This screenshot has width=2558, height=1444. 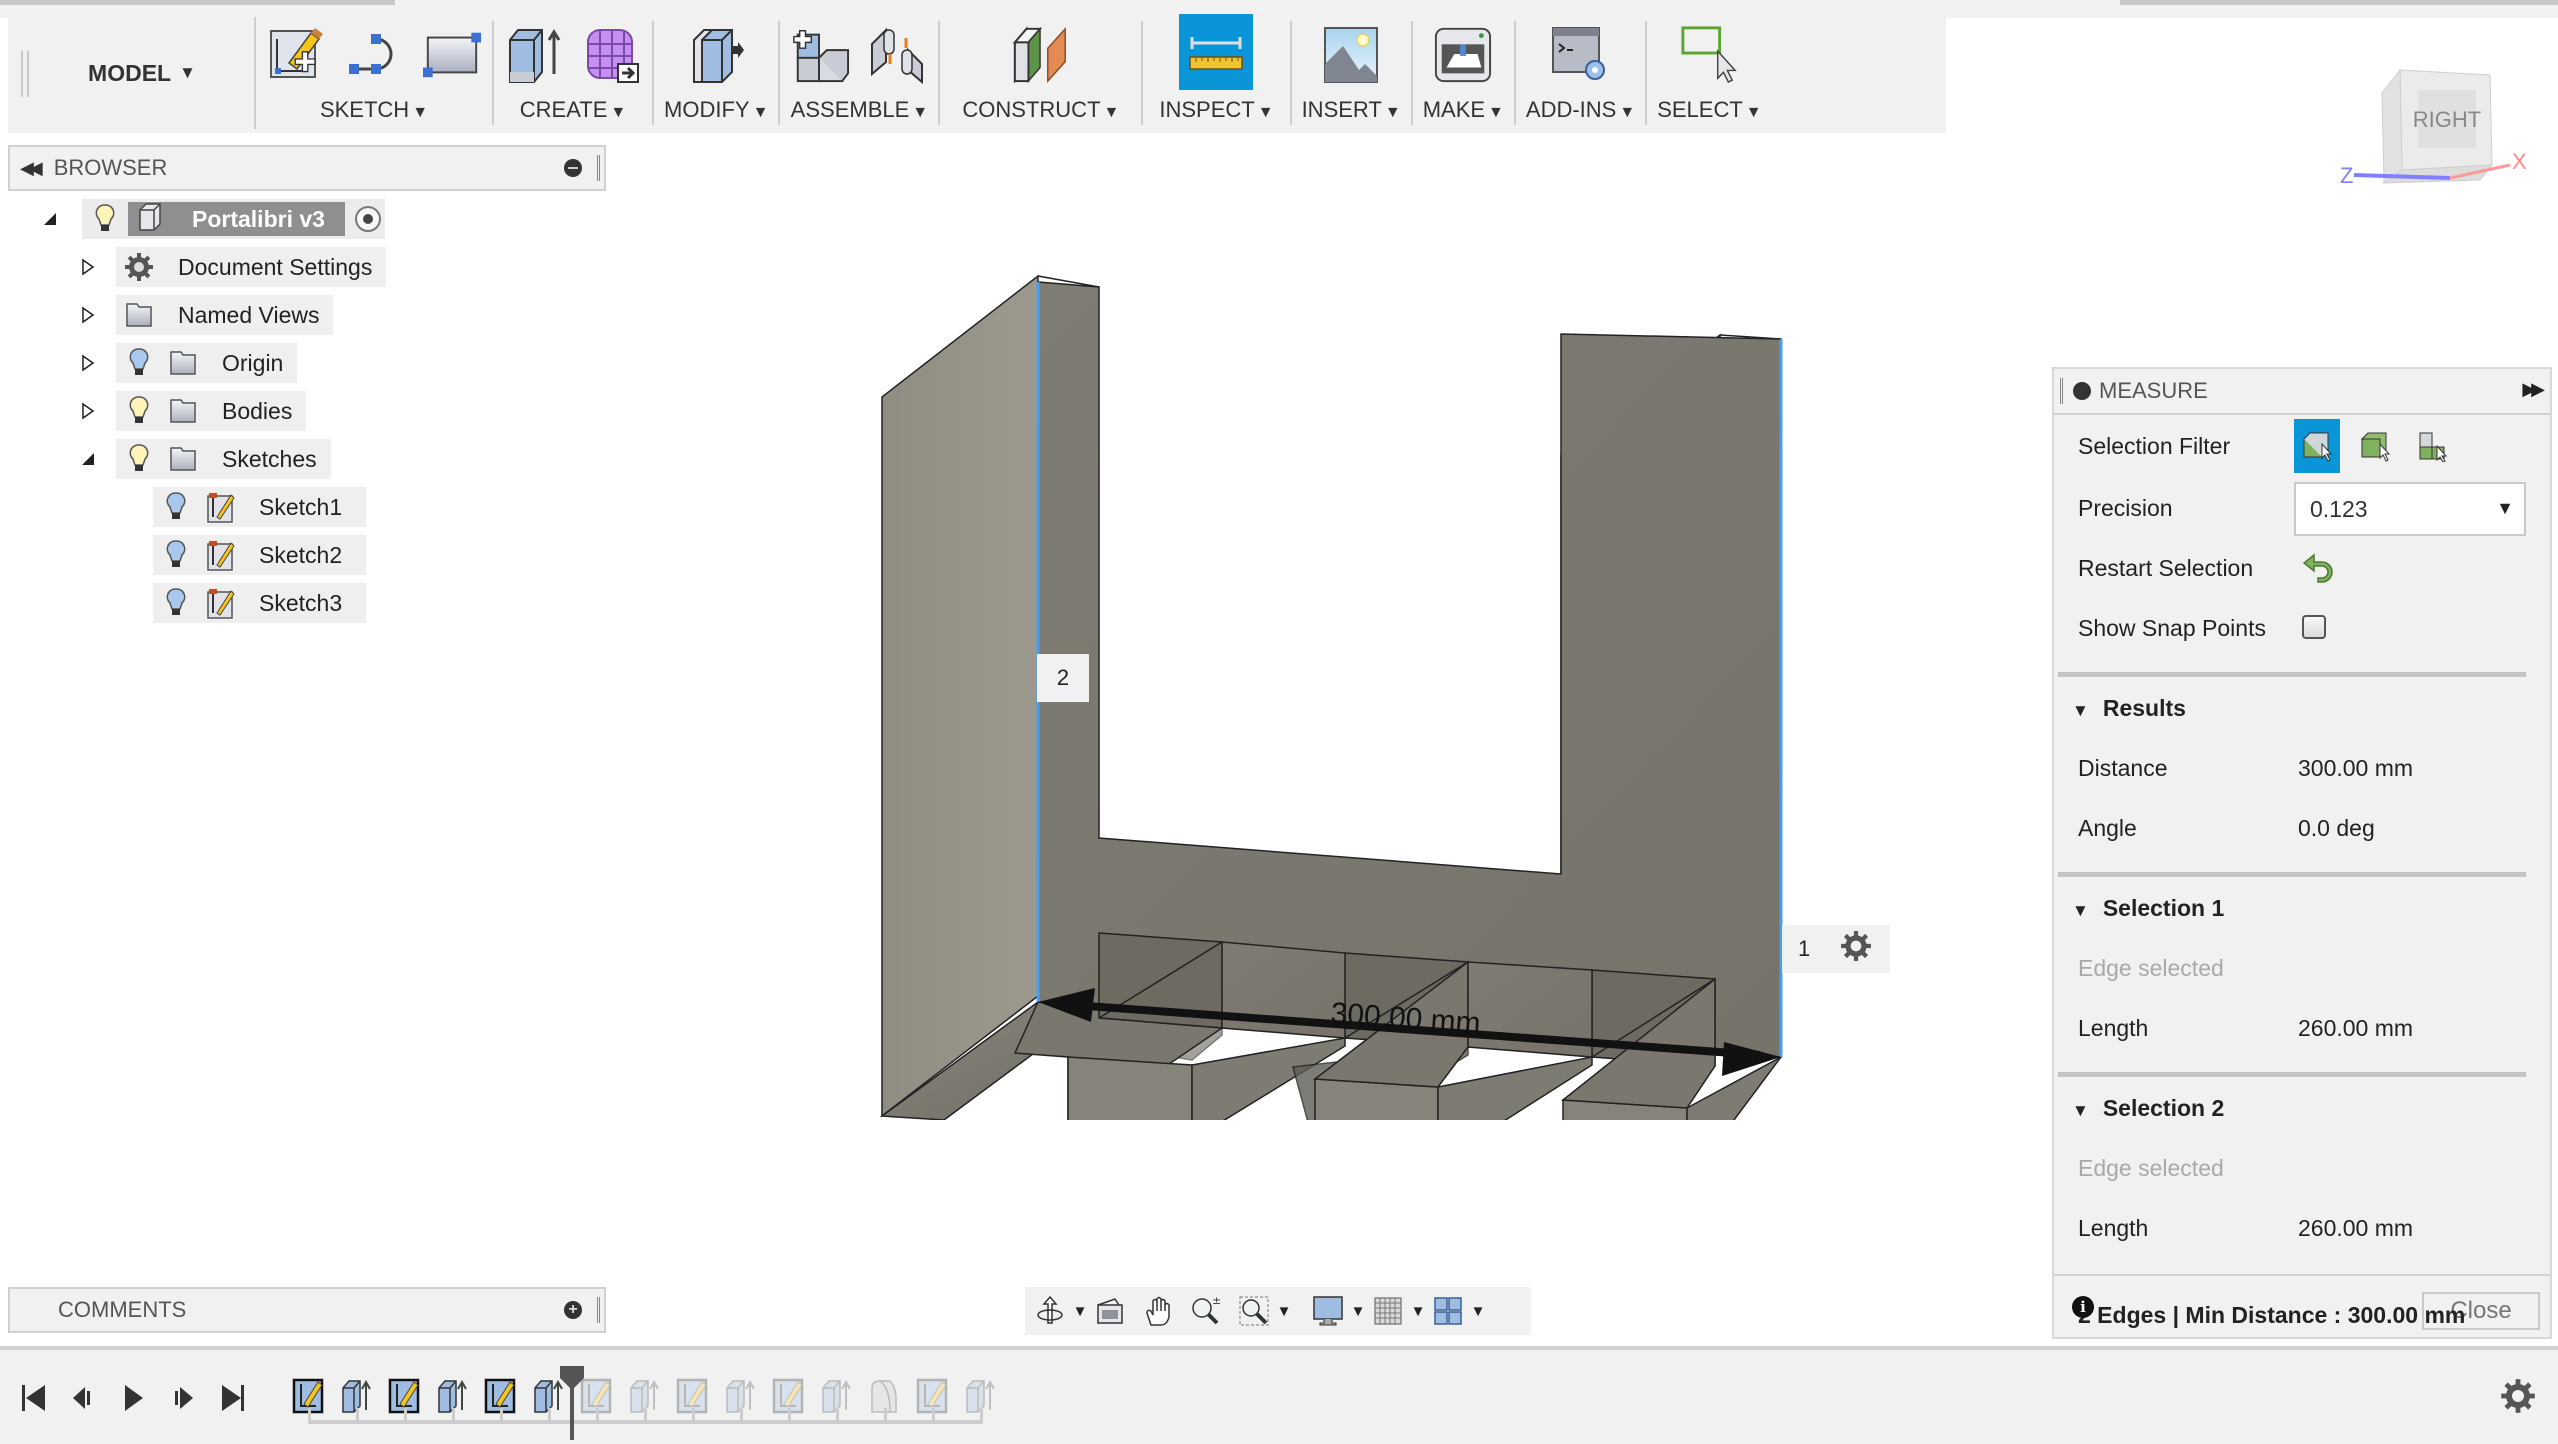 I want to click on precision-select: 0.123 ▼, so click(x=2410, y=509).